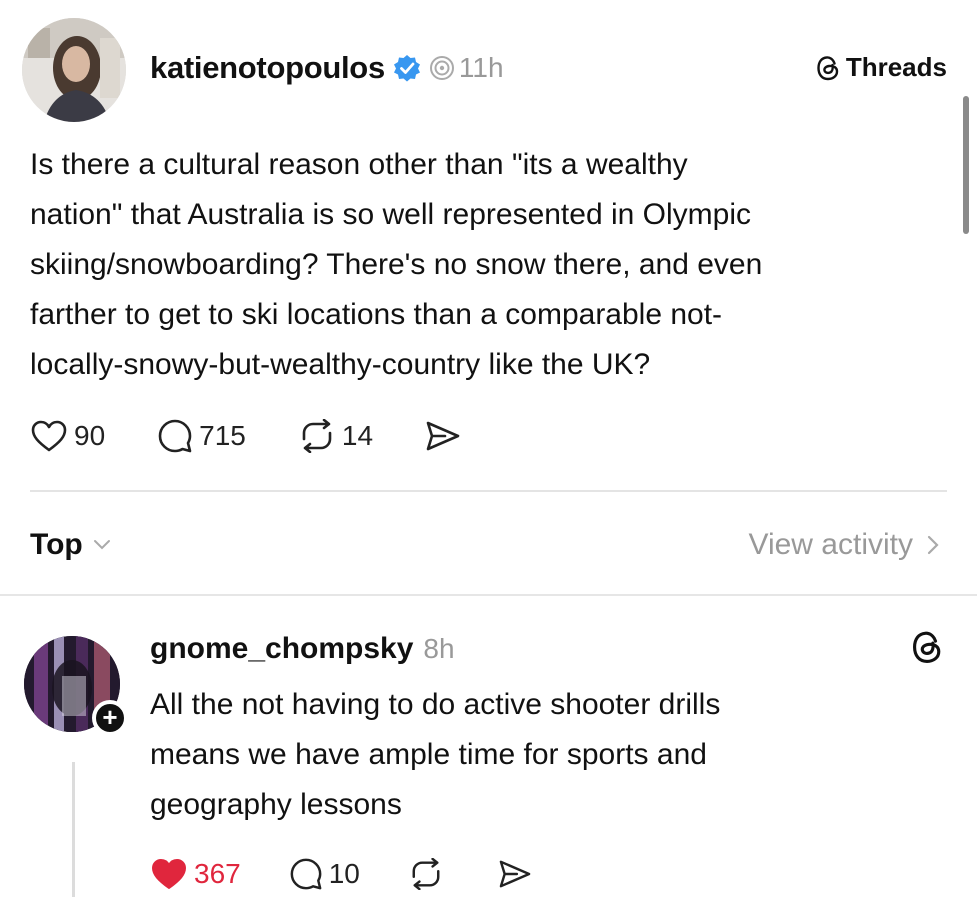 This screenshot has height=897, width=977. Describe the element at coordinates (274, 436) in the screenshot. I see `post-actions: 90 715 14` at that location.